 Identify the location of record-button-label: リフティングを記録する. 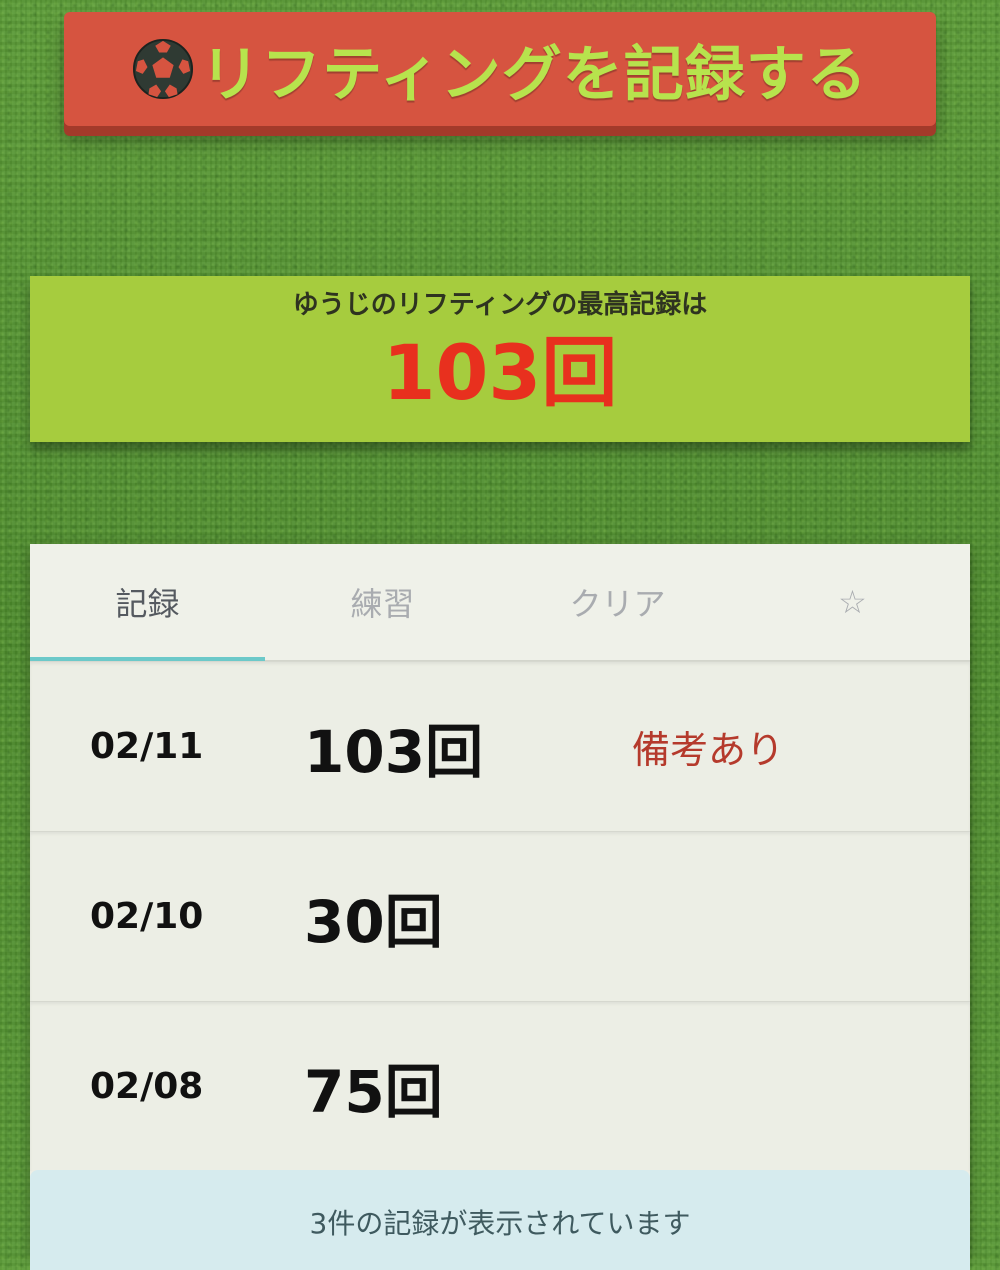
(534, 74).